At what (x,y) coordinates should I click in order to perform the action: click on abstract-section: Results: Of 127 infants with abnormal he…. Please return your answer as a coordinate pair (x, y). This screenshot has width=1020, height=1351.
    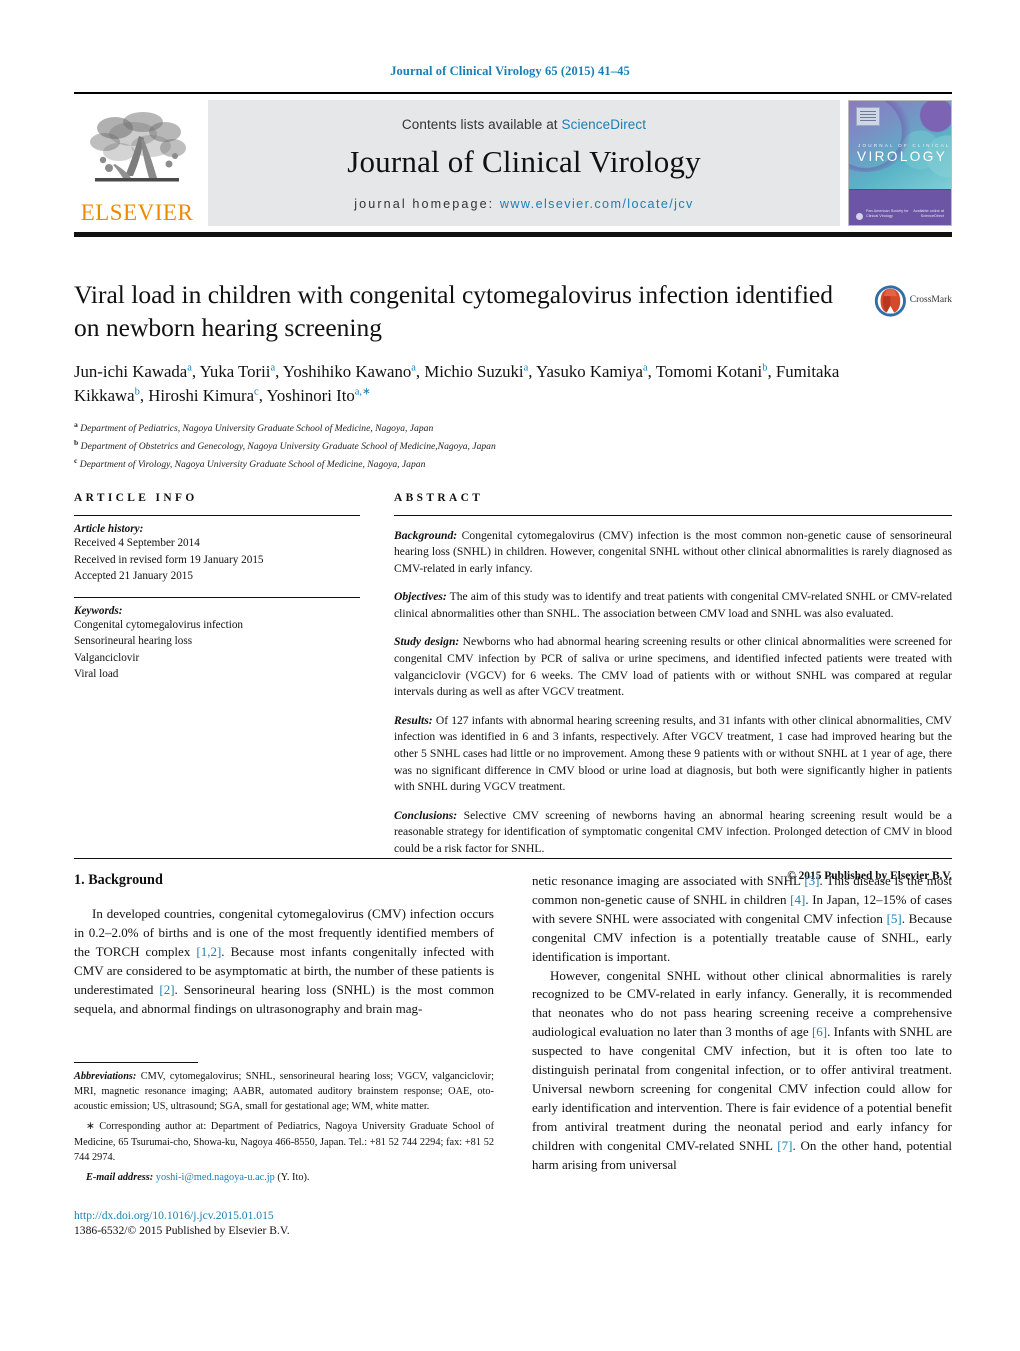
    Looking at the image, I should click on (673, 754).